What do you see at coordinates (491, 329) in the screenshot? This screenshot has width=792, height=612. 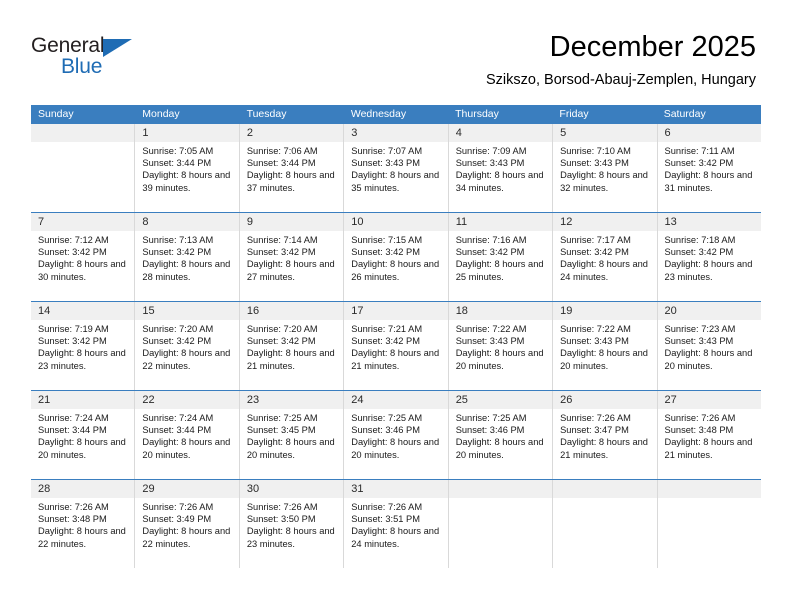 I see `sunrise-text: Sunrise: 7:22 AM` at bounding box center [491, 329].